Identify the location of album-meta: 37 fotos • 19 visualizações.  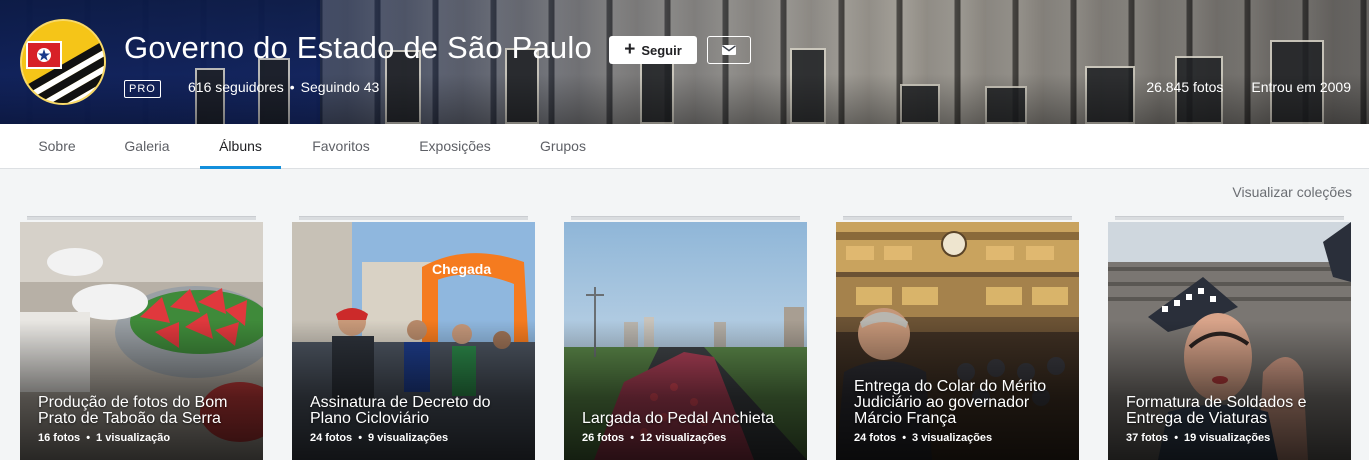
(1233, 438).